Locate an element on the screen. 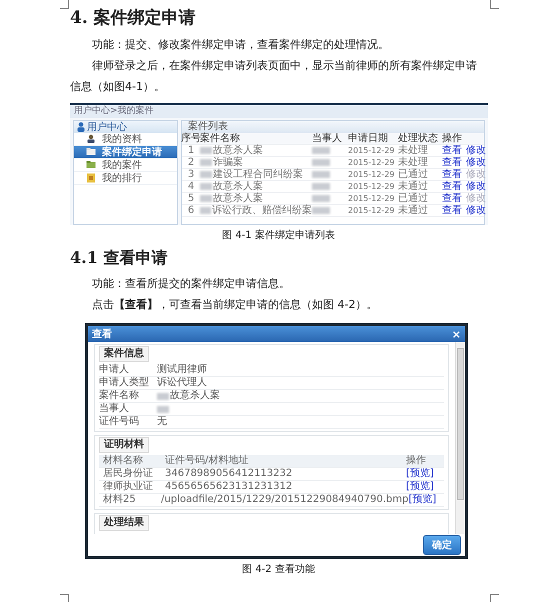 The width and height of the screenshot is (555, 602). user-icon is located at coordinates (81, 127).